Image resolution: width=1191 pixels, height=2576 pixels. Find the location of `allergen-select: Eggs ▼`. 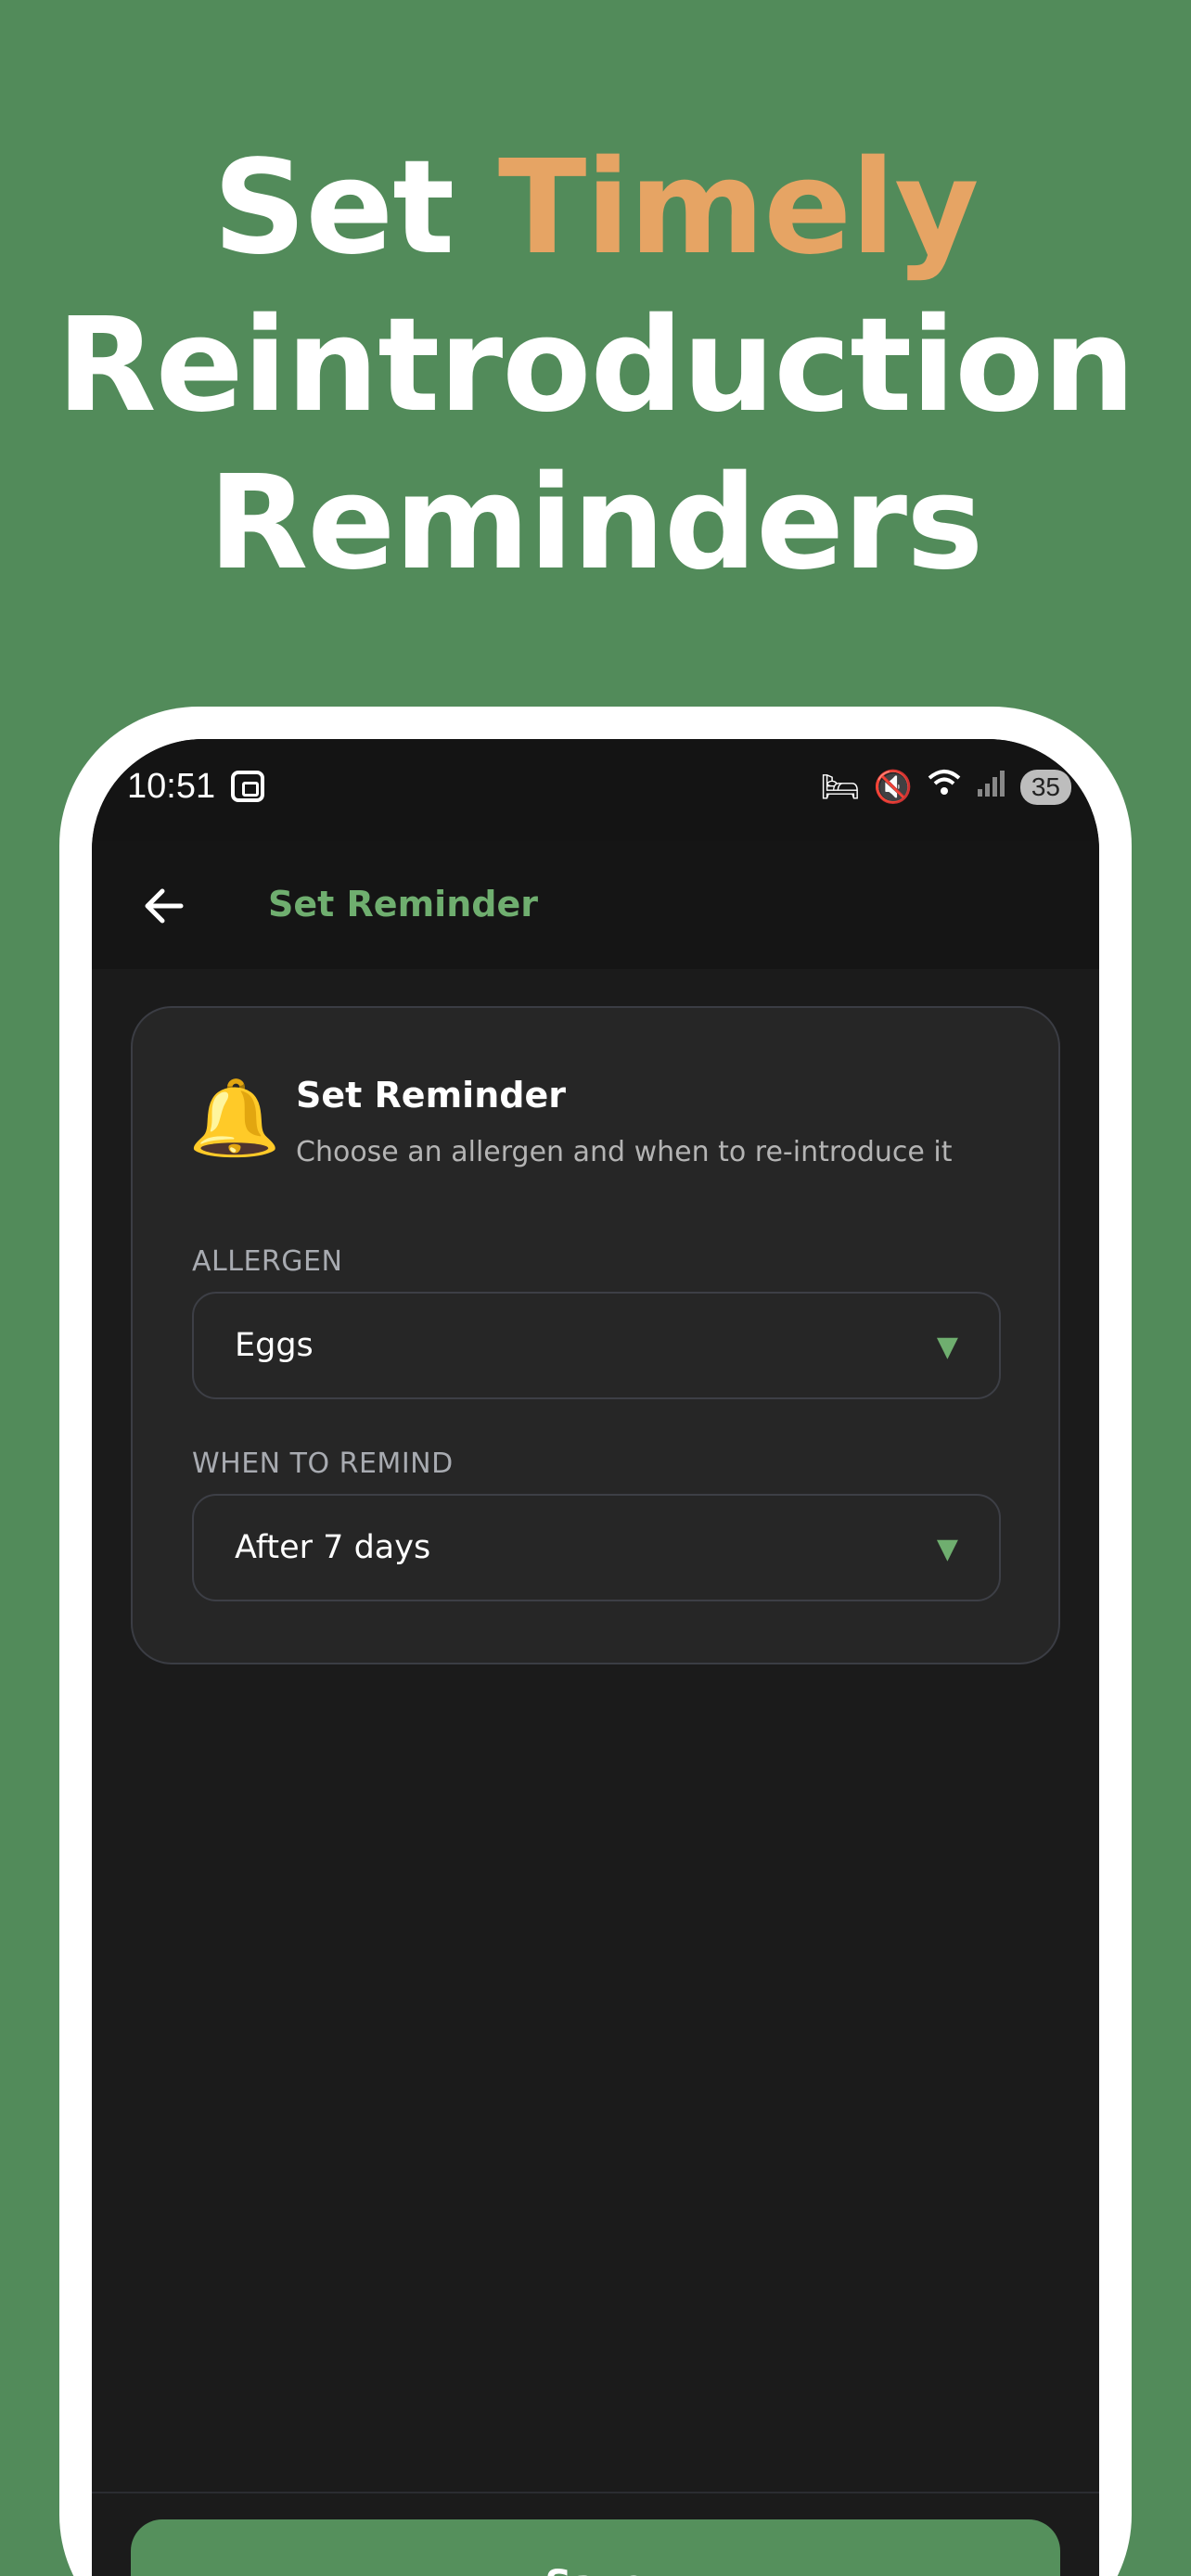

allergen-select: Eggs ▼ is located at coordinates (597, 1345).